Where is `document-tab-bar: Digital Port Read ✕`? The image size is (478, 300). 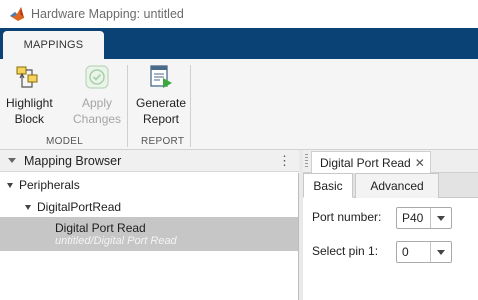 document-tab-bar: Digital Port Read ✕ is located at coordinates (390, 161).